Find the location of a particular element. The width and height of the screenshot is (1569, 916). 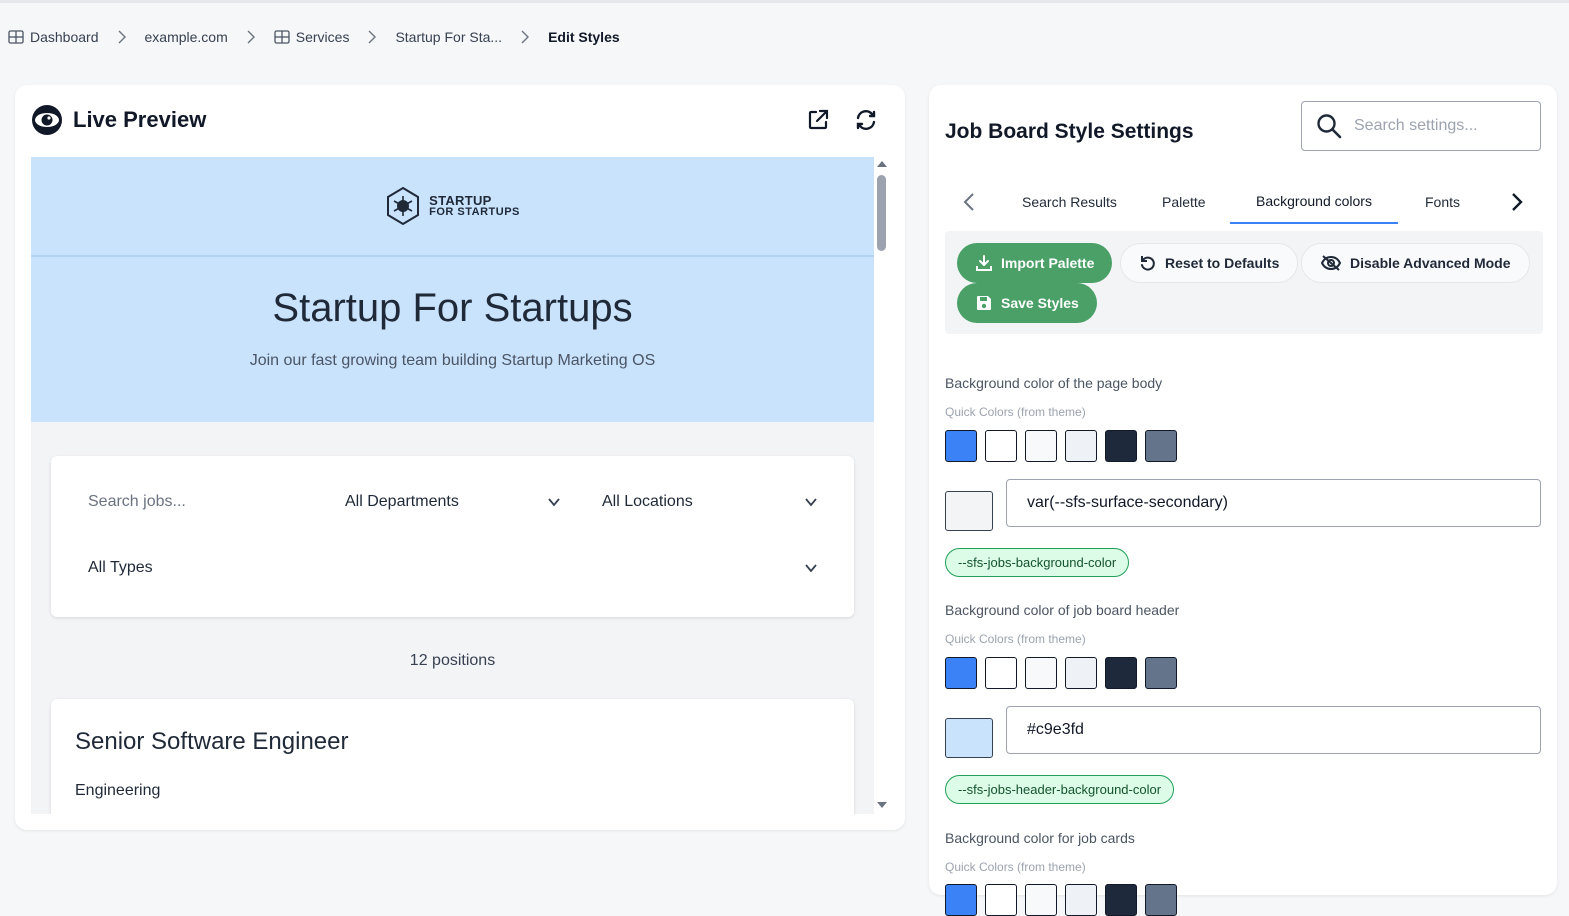

job-board-title: Startup For Startups is located at coordinates (452, 308).